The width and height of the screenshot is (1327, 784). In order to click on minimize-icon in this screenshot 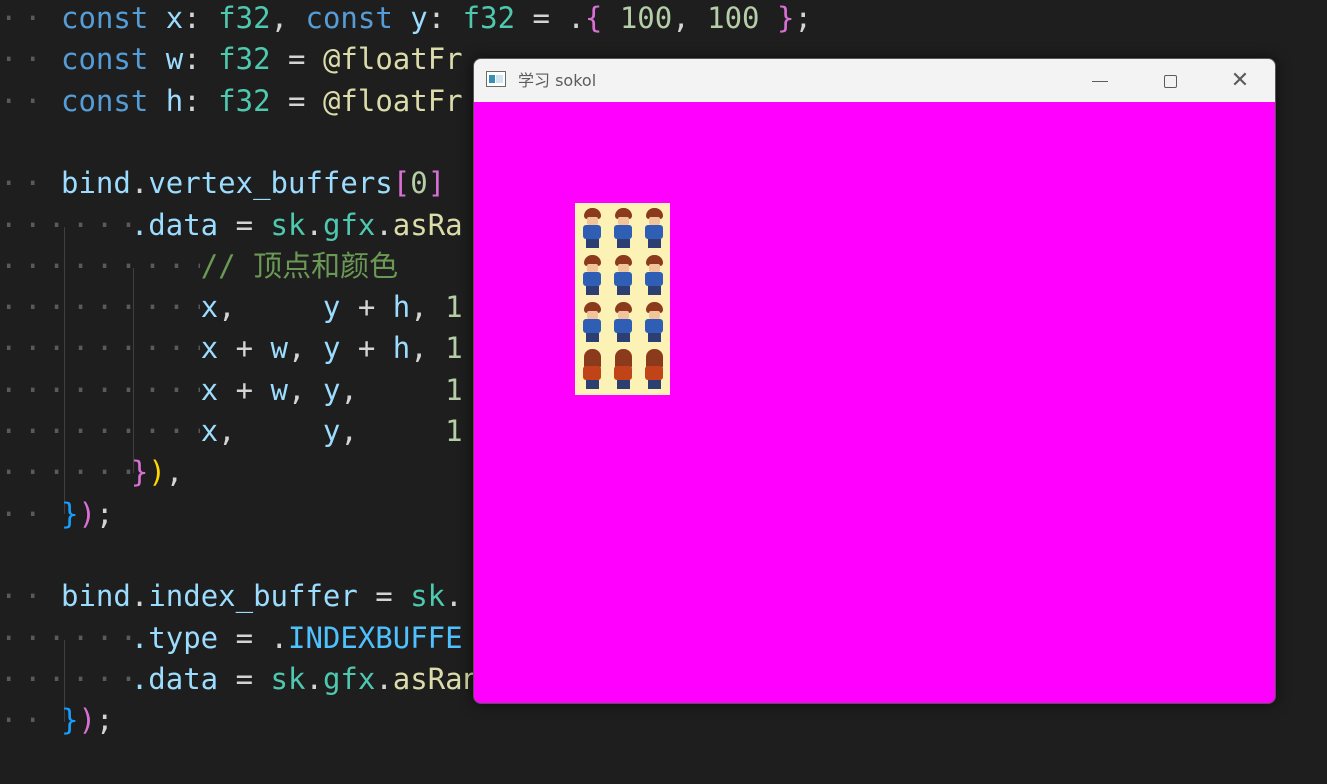, I will do `click(1100, 81)`.